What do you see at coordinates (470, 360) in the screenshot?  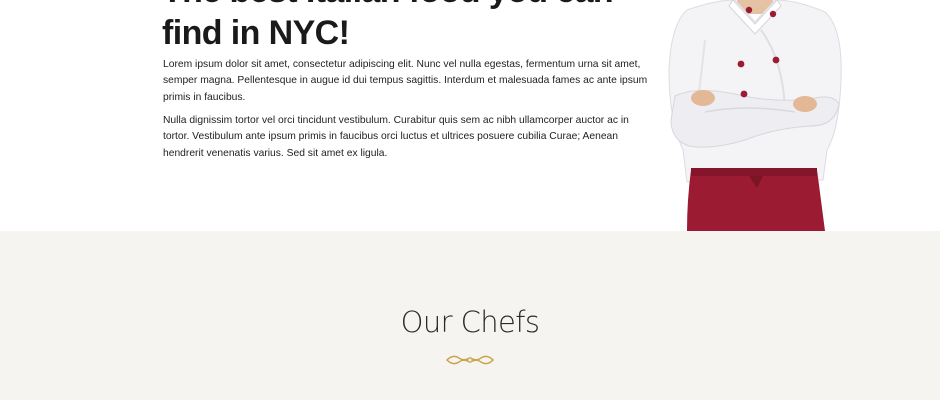 I see `ornament-flourish-icon` at bounding box center [470, 360].